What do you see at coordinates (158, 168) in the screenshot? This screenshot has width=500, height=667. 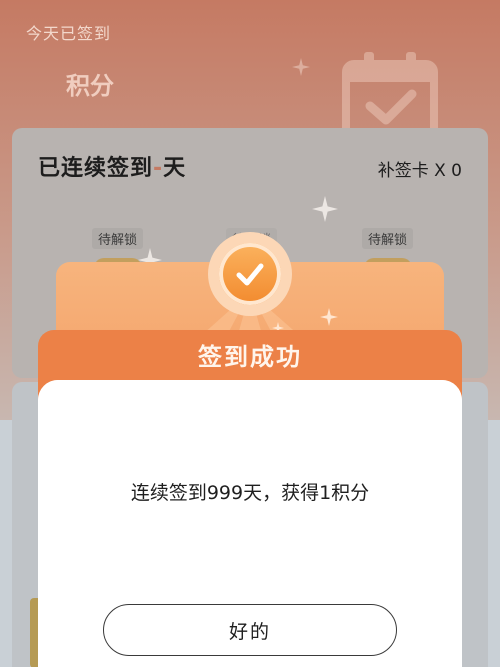 I see `streak-count: -` at bounding box center [158, 168].